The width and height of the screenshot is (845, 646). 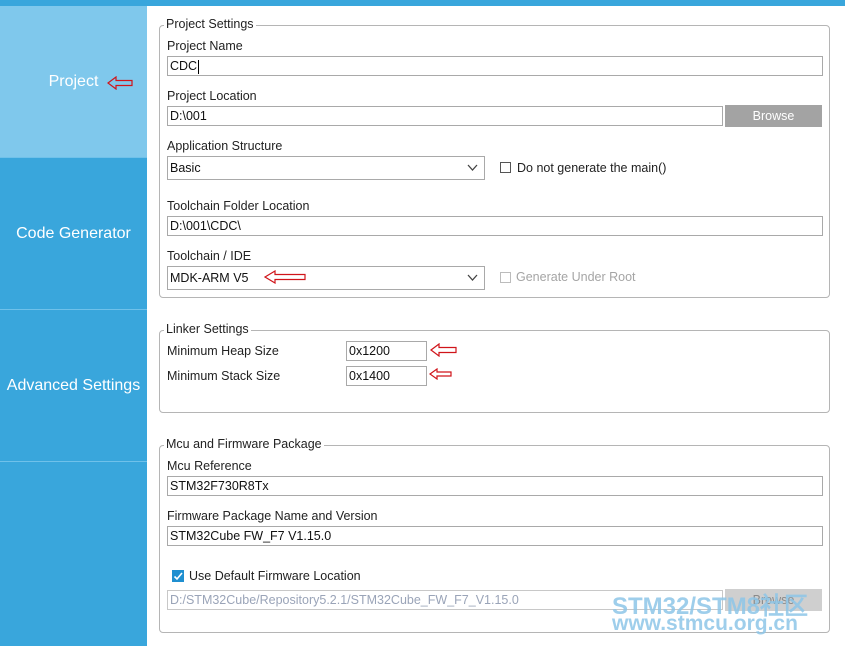 What do you see at coordinates (184, 66) in the screenshot?
I see `project-name-value: CDC` at bounding box center [184, 66].